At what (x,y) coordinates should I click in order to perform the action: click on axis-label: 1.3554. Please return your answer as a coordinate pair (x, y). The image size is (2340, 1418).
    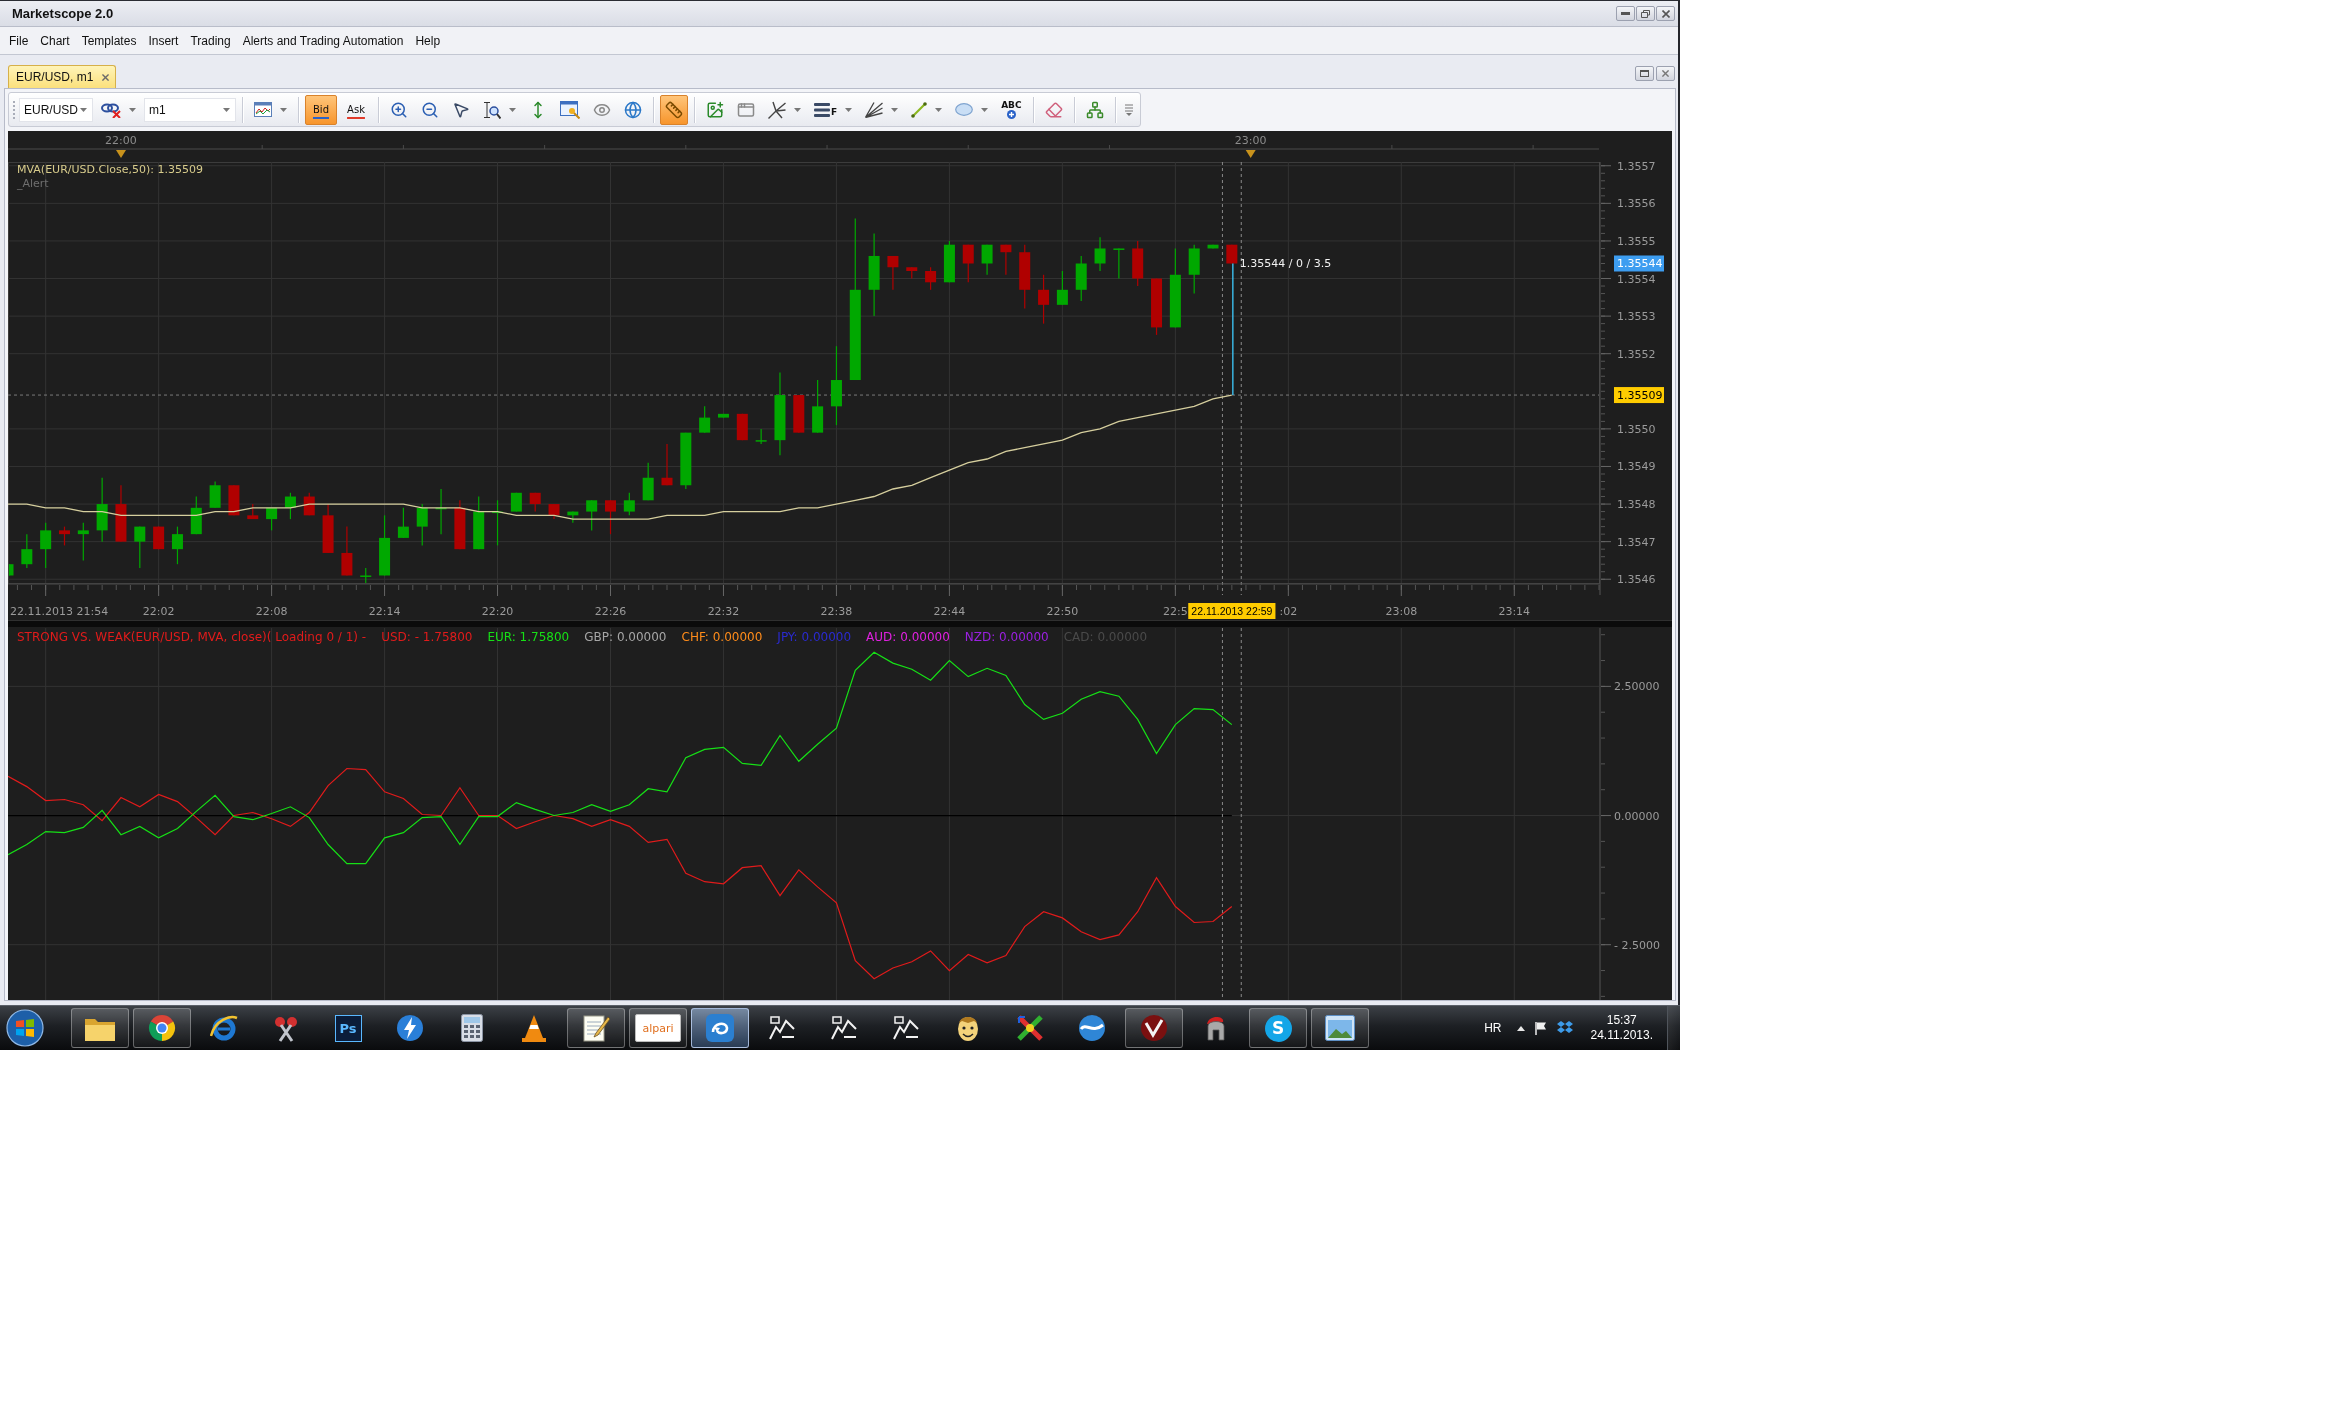
    Looking at the image, I should click on (1636, 279).